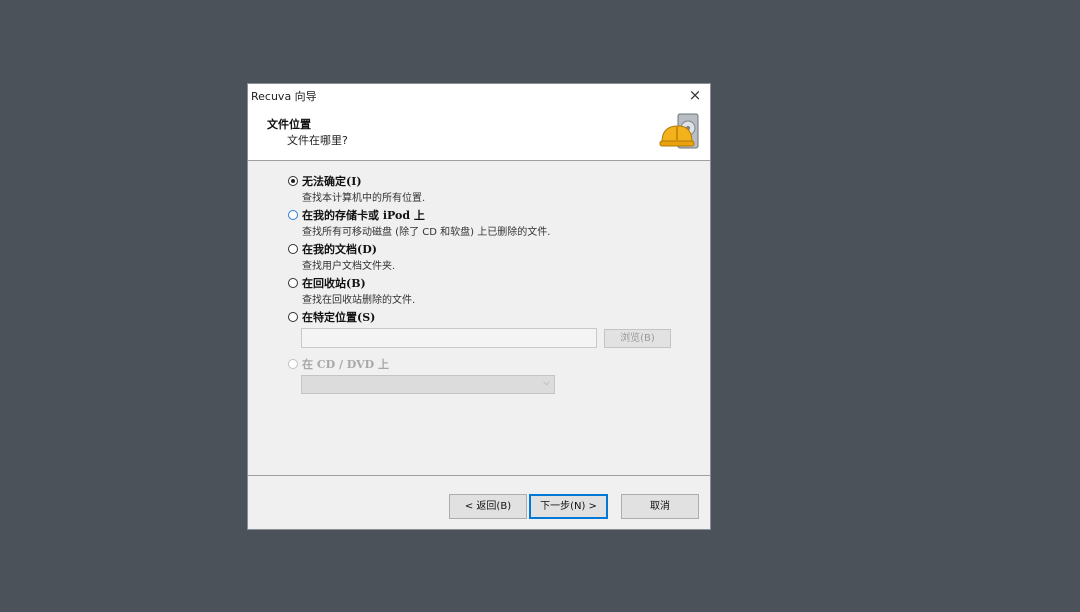 The image size is (1080, 612). I want to click on page-title: 文件位置, so click(289, 124).